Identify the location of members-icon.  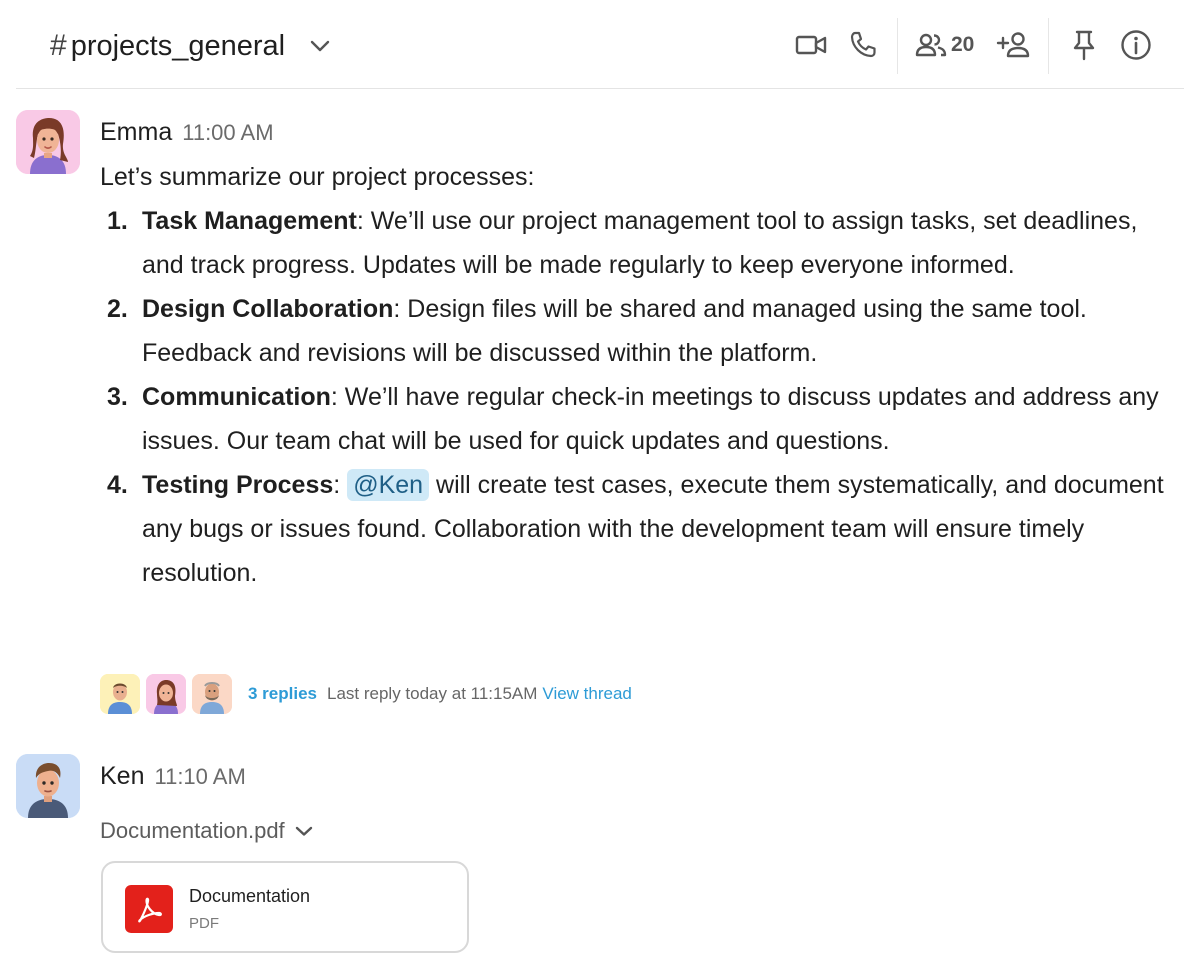
(931, 45).